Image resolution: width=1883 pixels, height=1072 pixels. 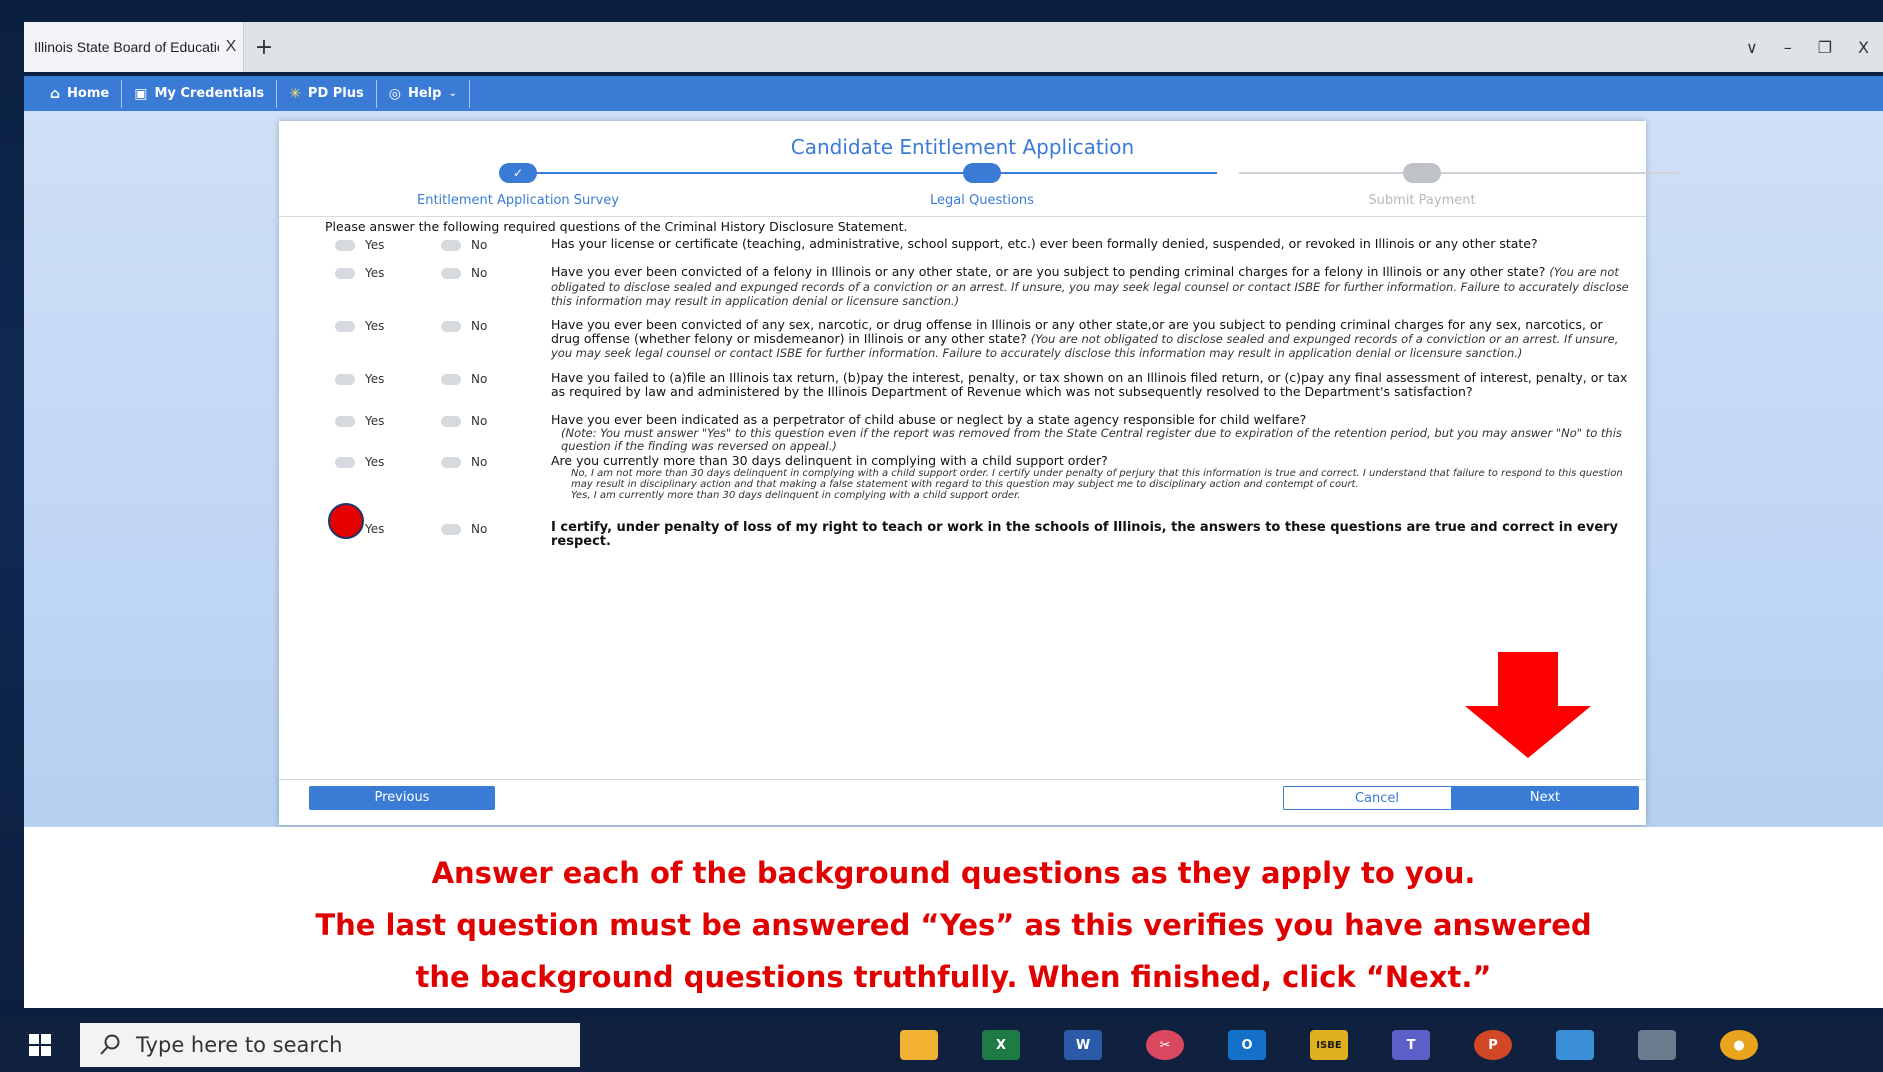 I want to click on highlighted-yes-radio, so click(x=346, y=521).